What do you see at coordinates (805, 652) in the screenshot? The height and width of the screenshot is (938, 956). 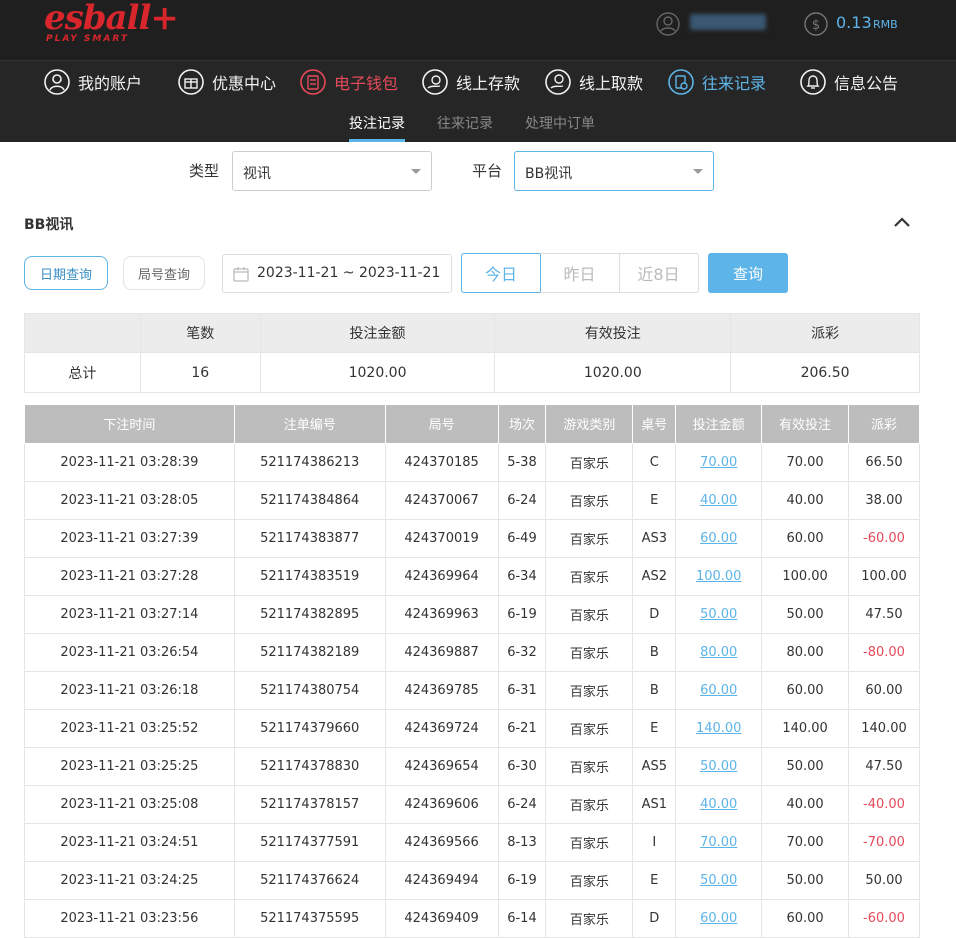 I see `valid-bet-cell: 80.00` at bounding box center [805, 652].